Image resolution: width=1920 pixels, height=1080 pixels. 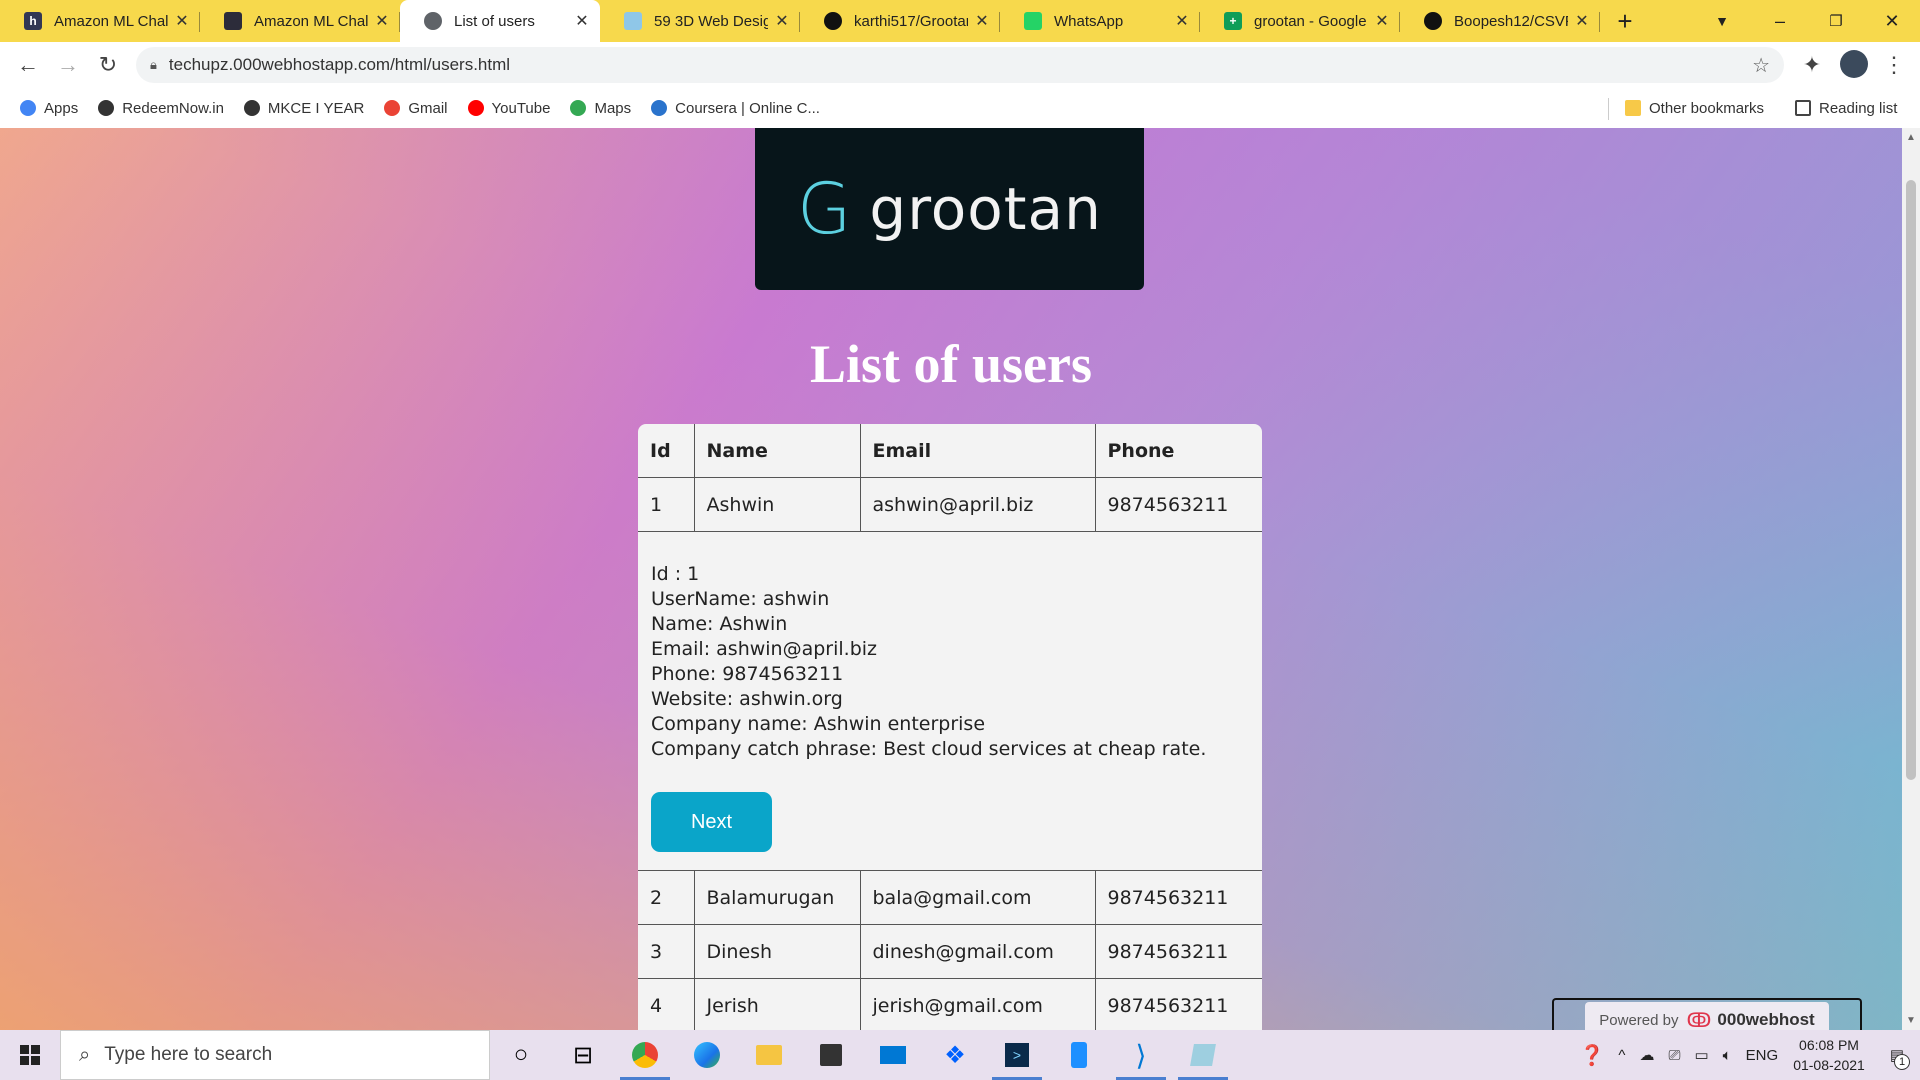 I want to click on taskbar-search-placeholder: Type here to search, so click(x=188, y=1054).